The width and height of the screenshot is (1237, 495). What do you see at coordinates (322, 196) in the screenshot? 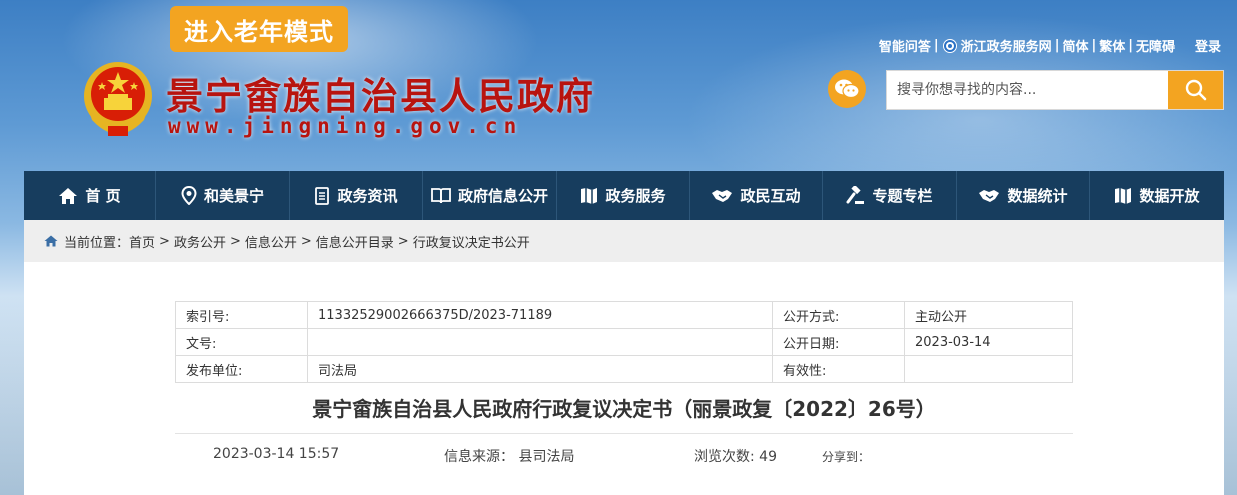
I see `document-icon` at bounding box center [322, 196].